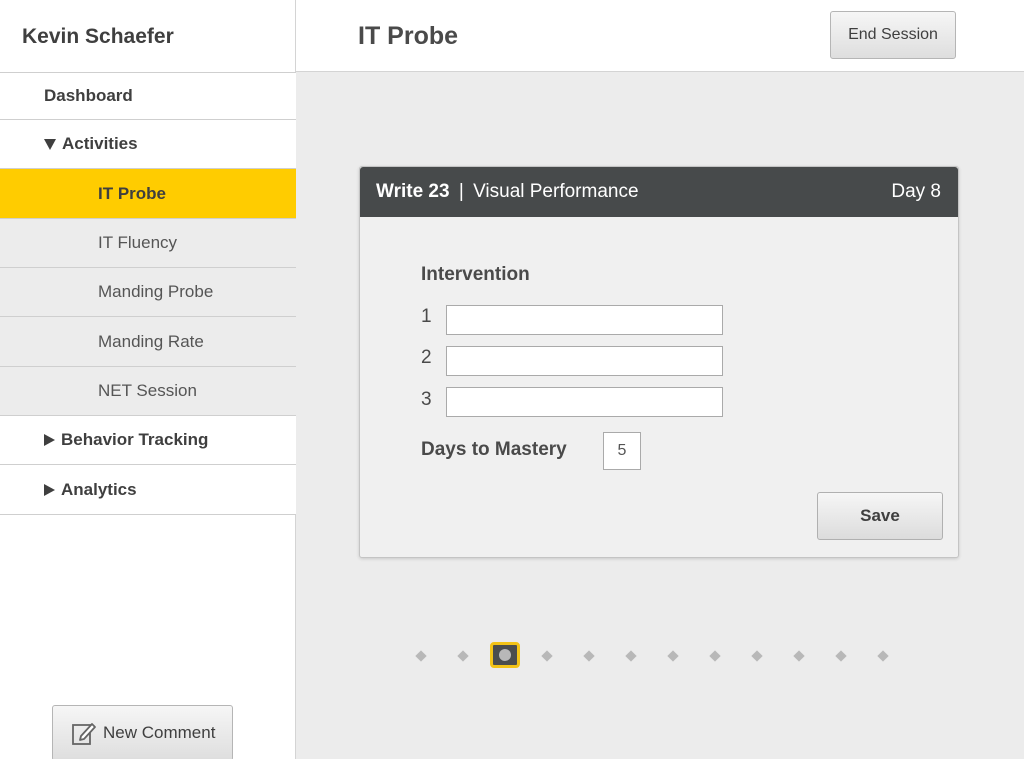 The width and height of the screenshot is (1024, 759). I want to click on page-indicator, so click(655, 656).